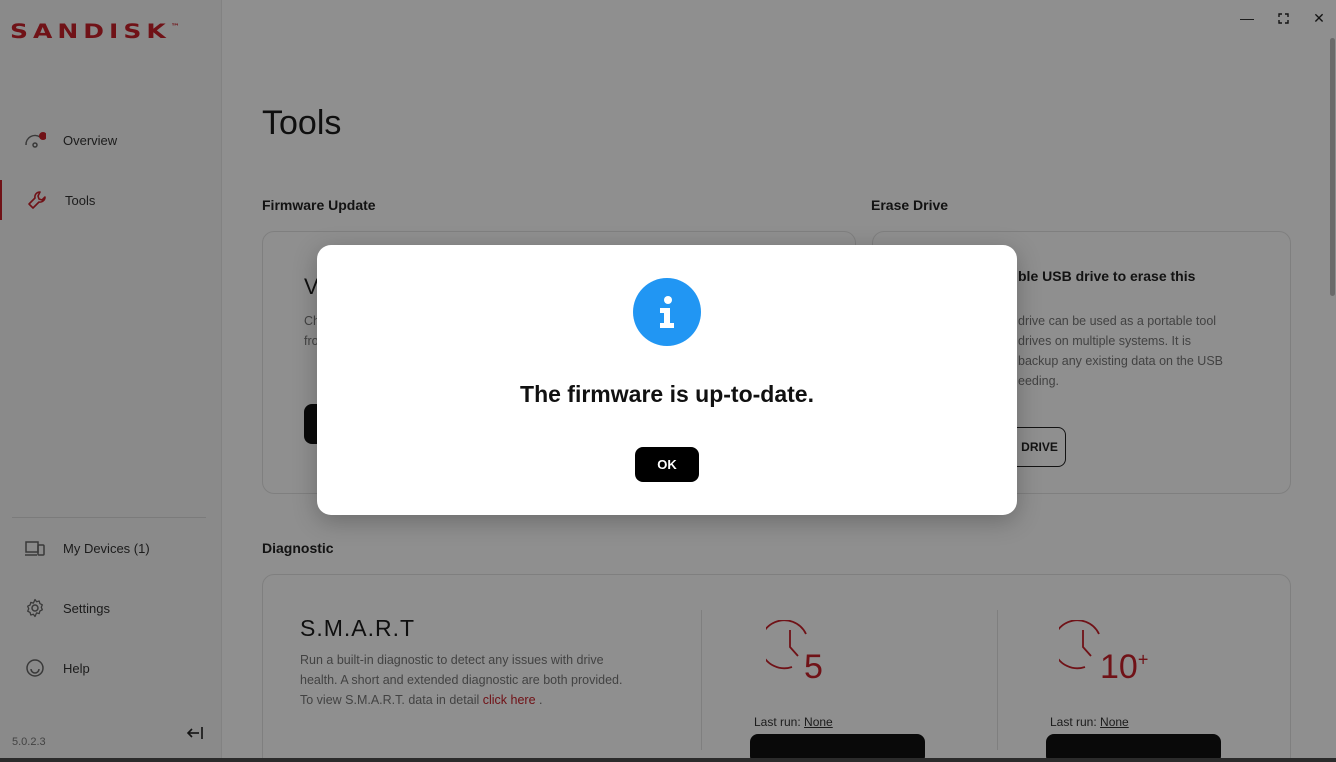 Image resolution: width=1336 pixels, height=762 pixels. What do you see at coordinates (667, 464) in the screenshot?
I see `ok-button: OK` at bounding box center [667, 464].